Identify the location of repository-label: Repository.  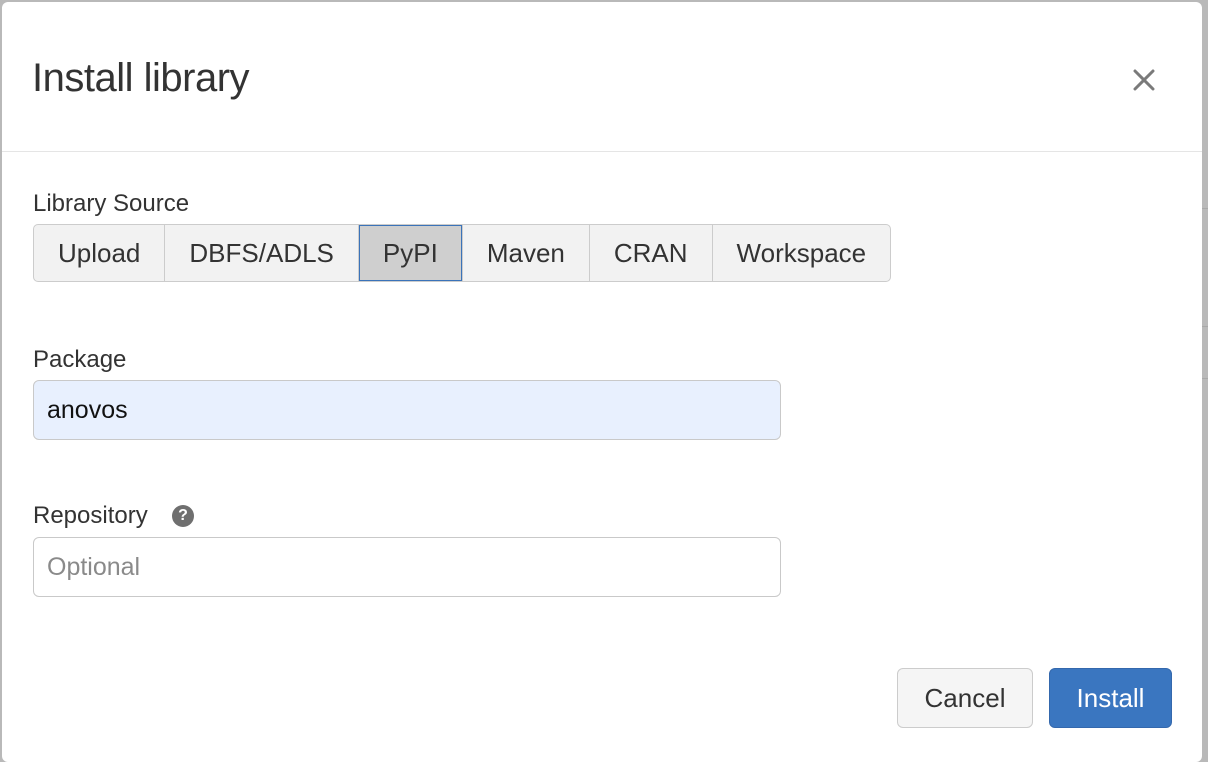
(90, 515).